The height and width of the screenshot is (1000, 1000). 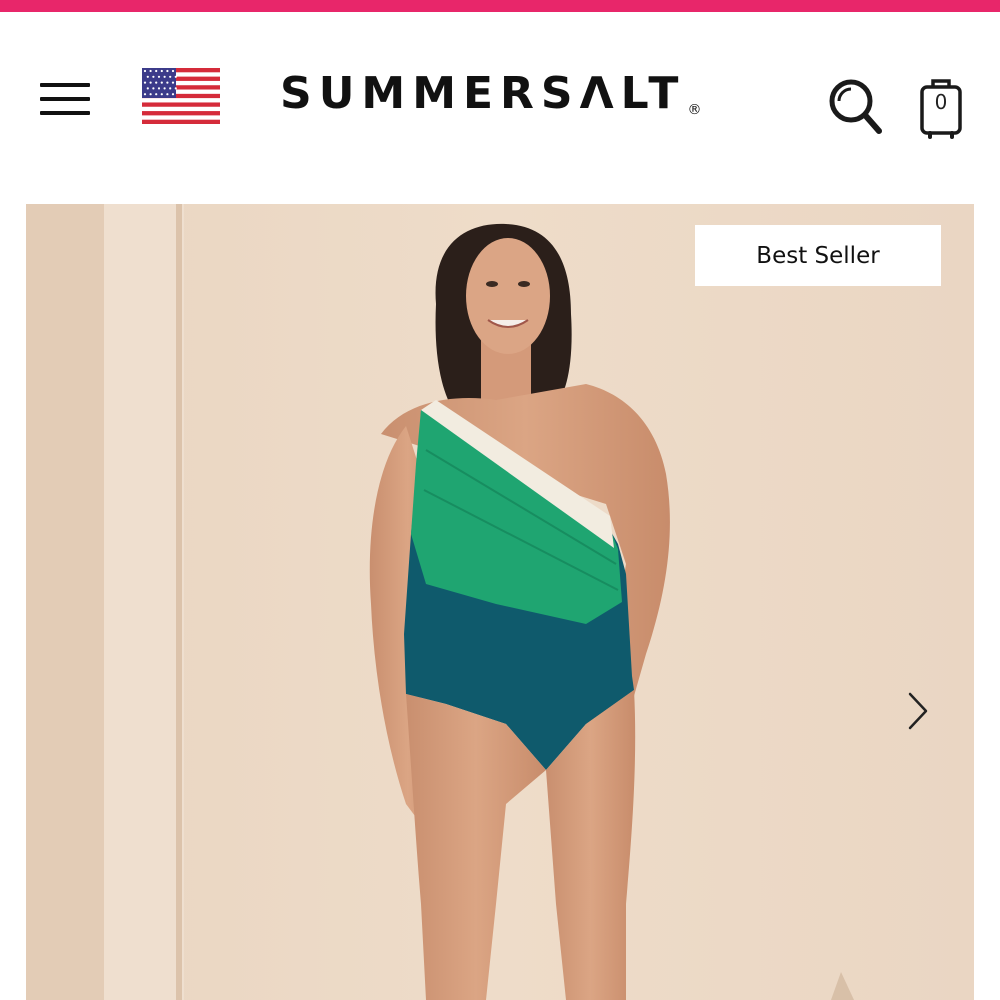 What do you see at coordinates (694, 110) in the screenshot?
I see `registered-mark: ®` at bounding box center [694, 110].